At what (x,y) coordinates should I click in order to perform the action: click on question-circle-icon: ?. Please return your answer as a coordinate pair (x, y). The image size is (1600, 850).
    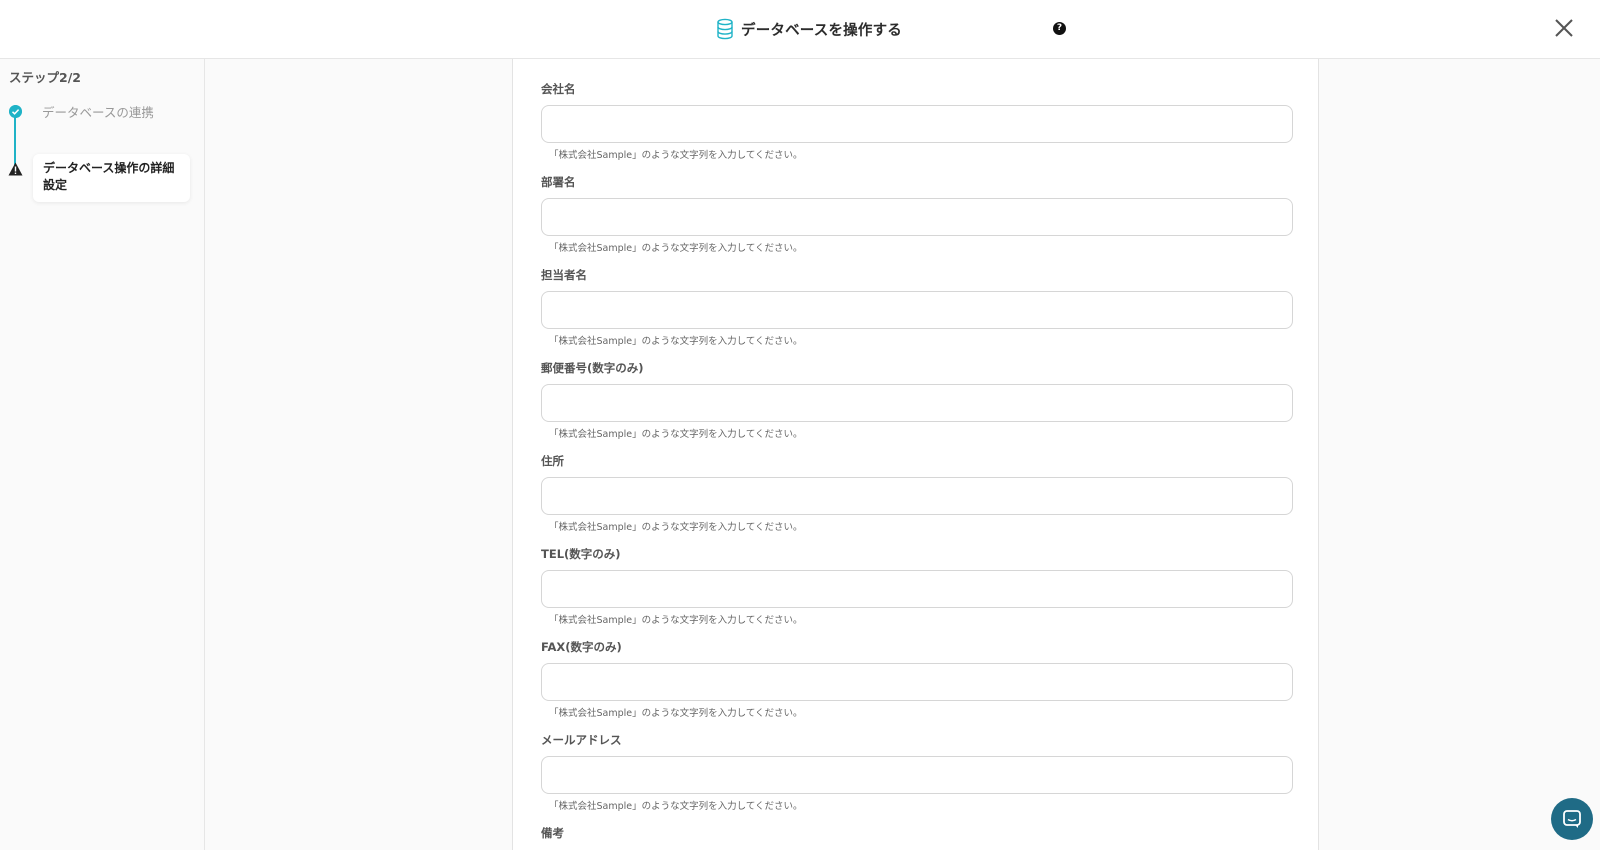
    Looking at the image, I should click on (1059, 28).